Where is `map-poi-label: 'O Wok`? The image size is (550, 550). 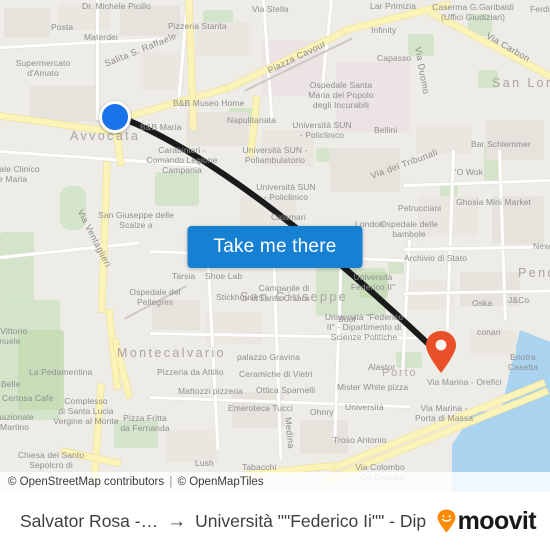
map-poi-label: 'O Wok is located at coordinates (469, 172).